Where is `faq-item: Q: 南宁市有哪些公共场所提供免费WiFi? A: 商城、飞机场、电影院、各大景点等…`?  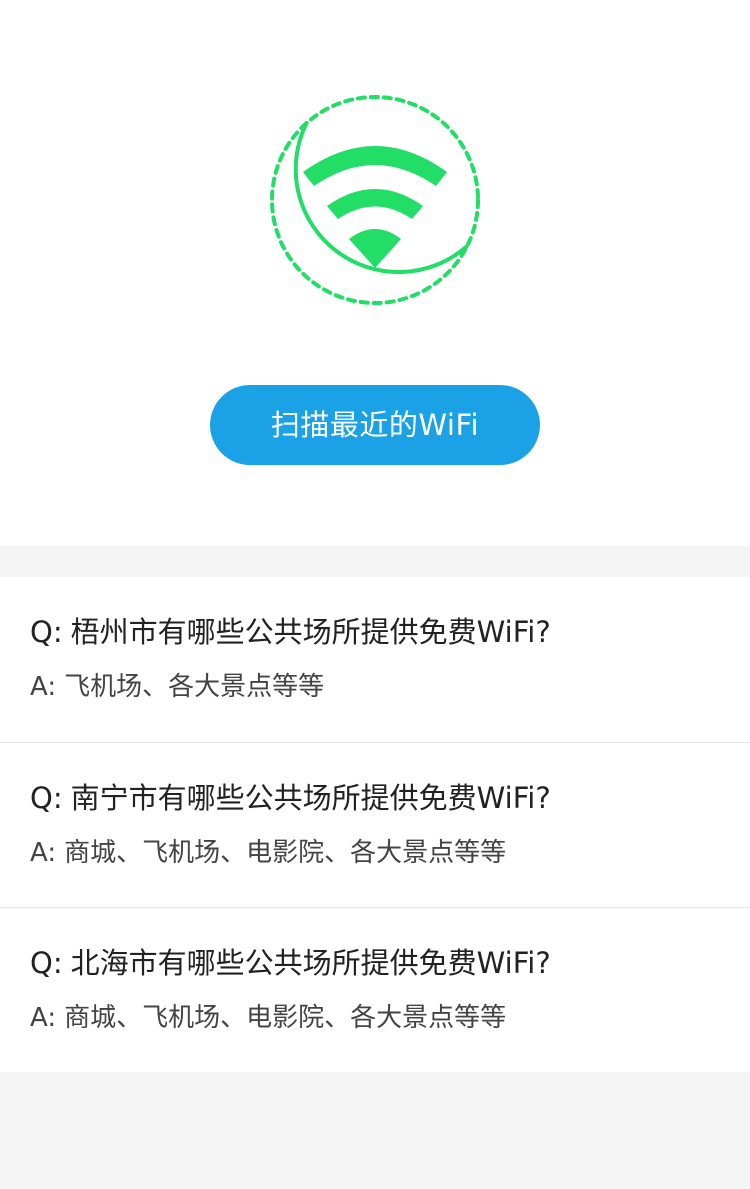 faq-item: Q: 南宁市有哪些公共场所提供免费WiFi? A: 商城、飞机场、电影院、各大景点等… is located at coordinates (375, 824).